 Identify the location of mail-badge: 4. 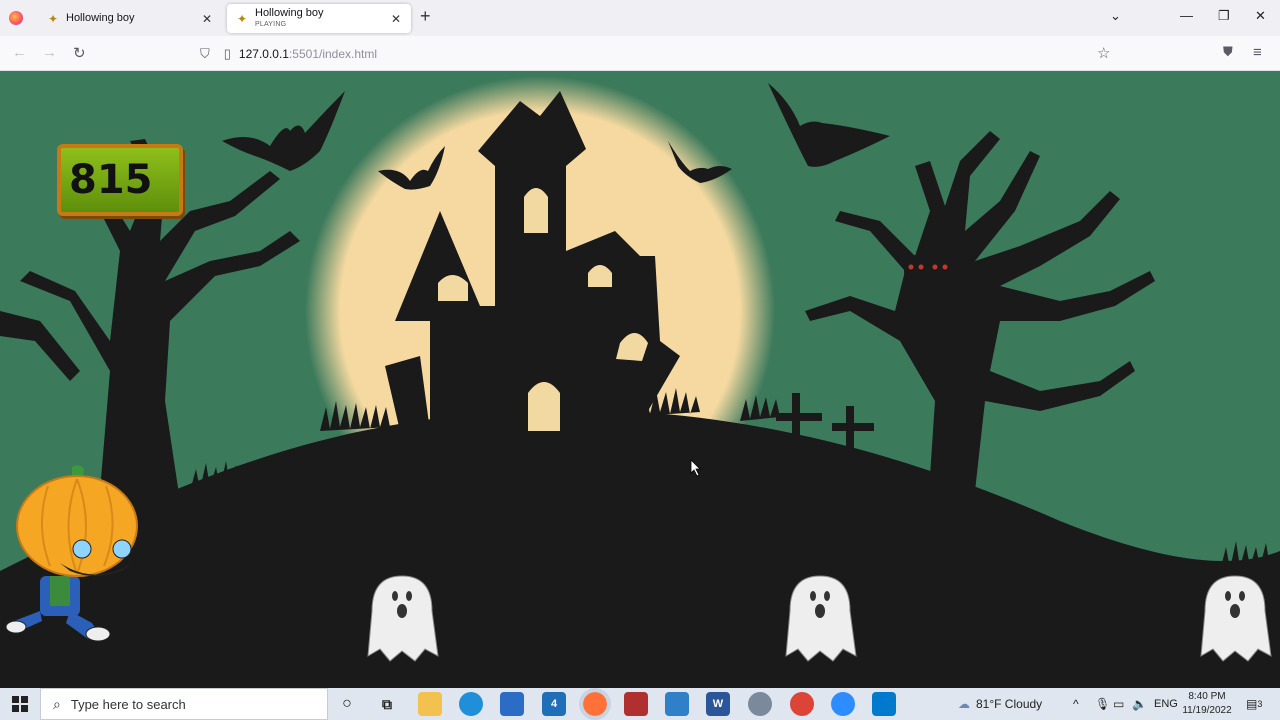
(554, 704).